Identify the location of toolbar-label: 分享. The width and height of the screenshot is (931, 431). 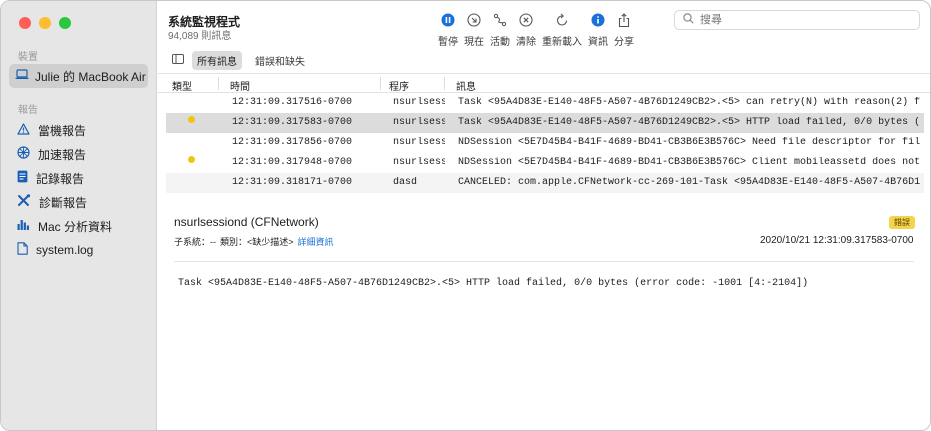
(624, 42).